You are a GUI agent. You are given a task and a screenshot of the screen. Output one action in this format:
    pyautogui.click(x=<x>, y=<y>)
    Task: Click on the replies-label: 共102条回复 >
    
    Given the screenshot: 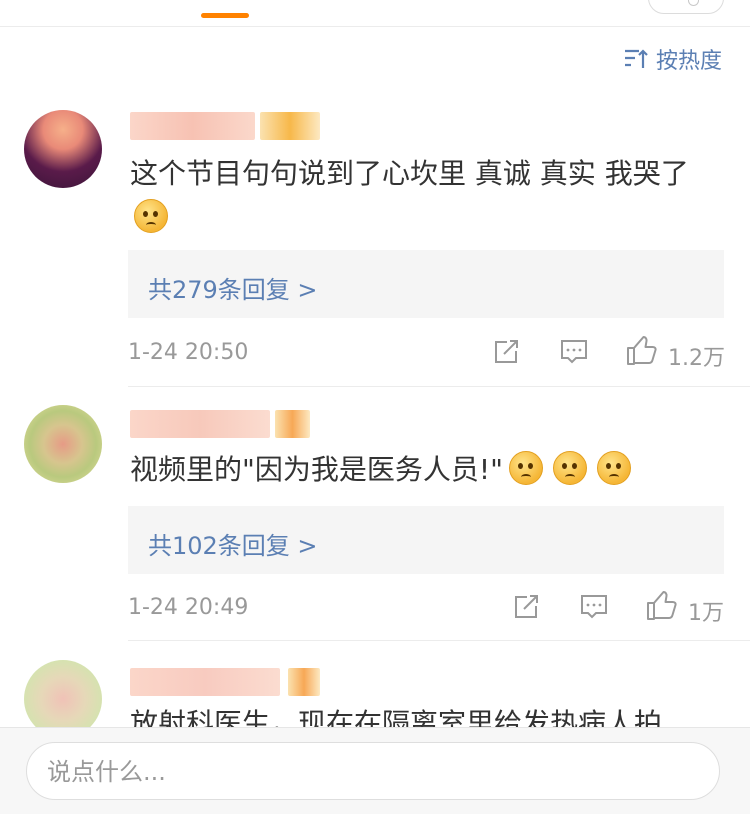 What is the action you would take?
    pyautogui.click(x=233, y=546)
    